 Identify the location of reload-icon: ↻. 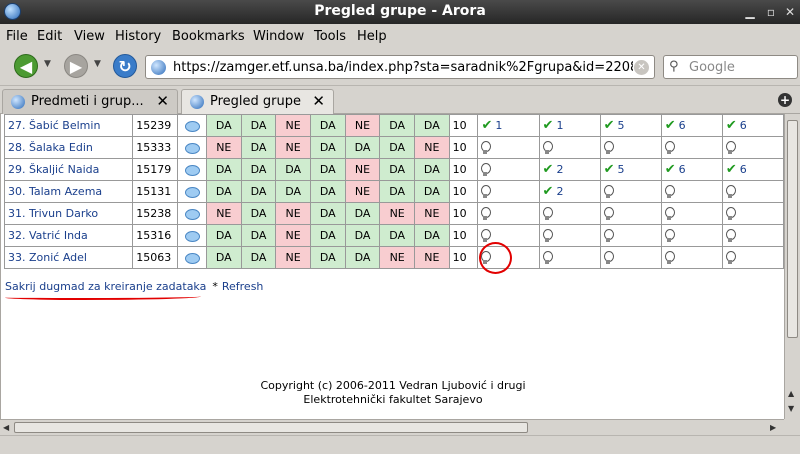
(125, 66).